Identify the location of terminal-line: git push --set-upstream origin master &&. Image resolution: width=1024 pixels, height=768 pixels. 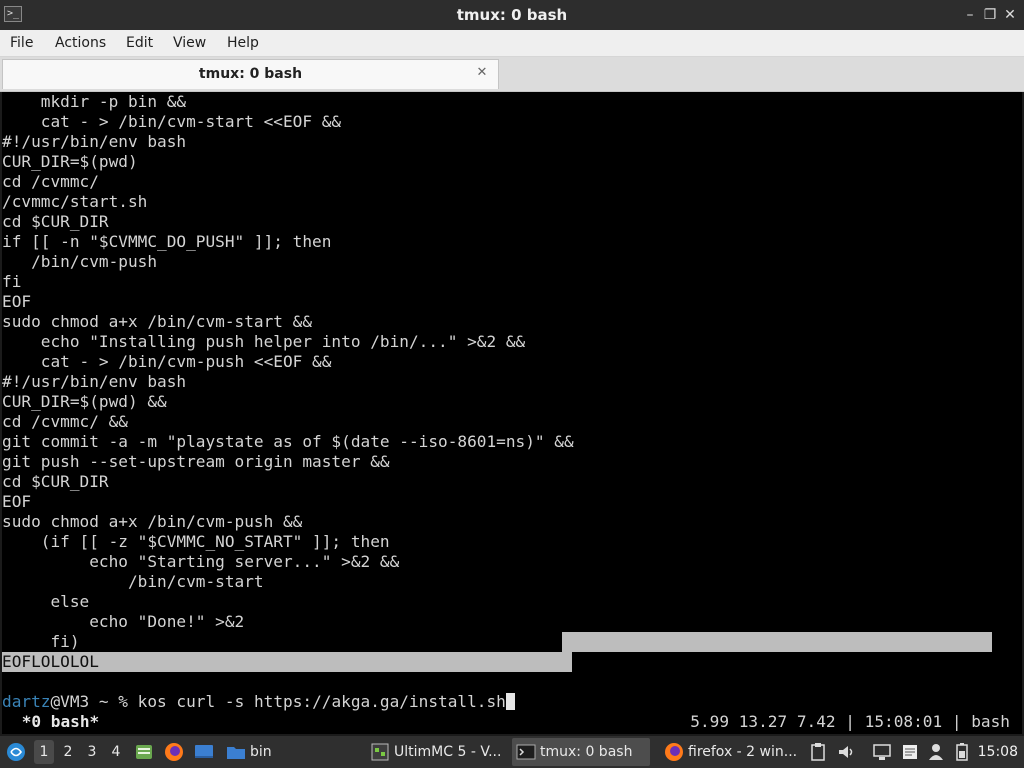
(196, 461).